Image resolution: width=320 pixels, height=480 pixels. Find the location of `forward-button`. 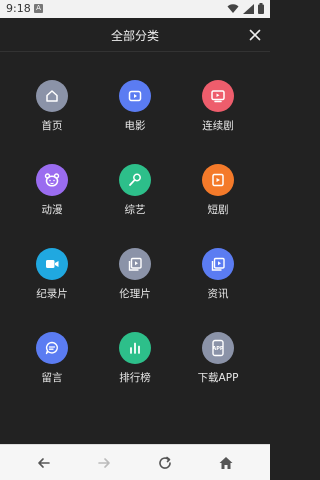

forward-button is located at coordinates (104, 463).